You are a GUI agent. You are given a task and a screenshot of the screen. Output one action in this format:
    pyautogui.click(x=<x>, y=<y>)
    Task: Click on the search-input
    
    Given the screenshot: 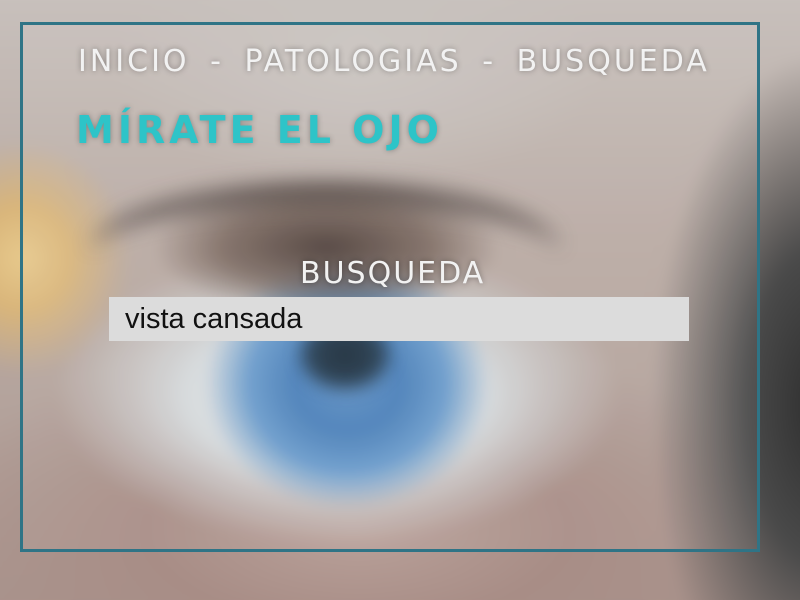 What is the action you would take?
    pyautogui.click(x=399, y=319)
    